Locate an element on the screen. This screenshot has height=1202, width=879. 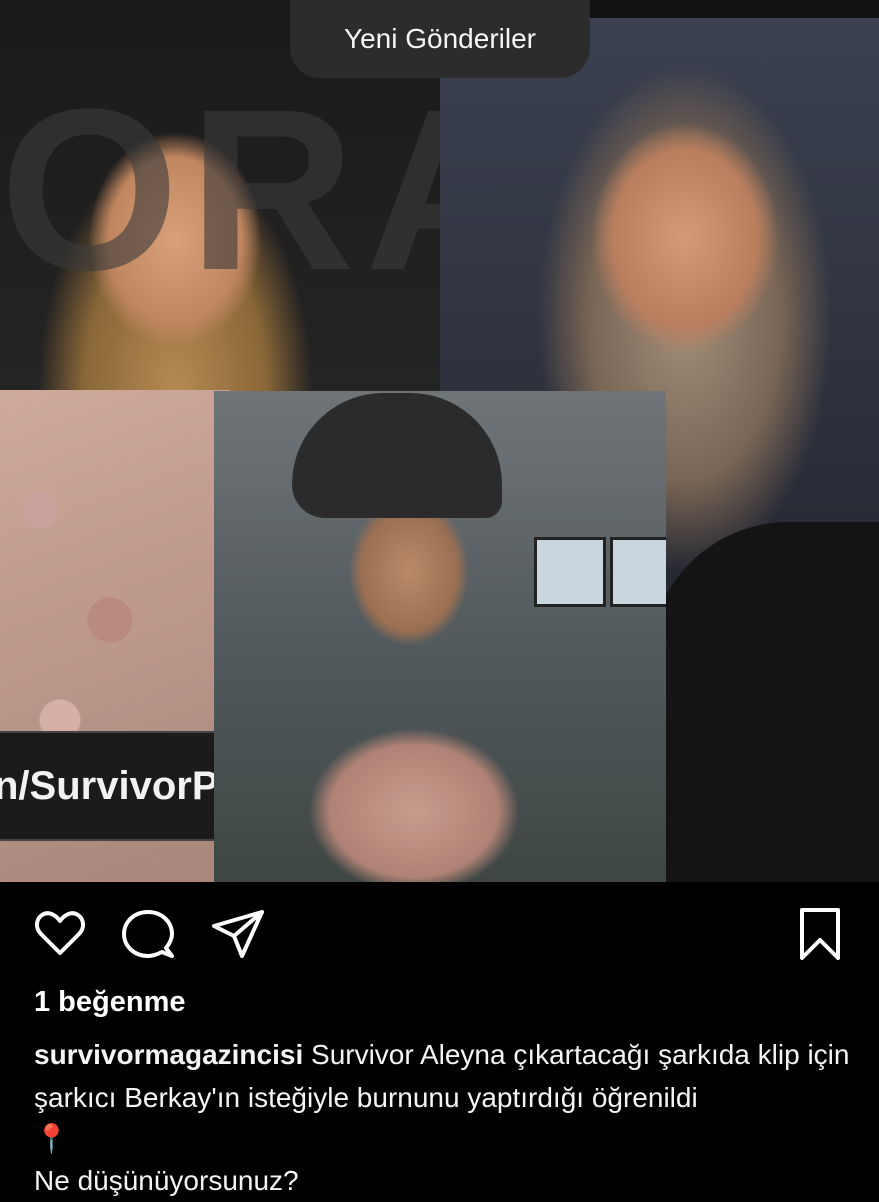
share-icon is located at coordinates (238, 934).